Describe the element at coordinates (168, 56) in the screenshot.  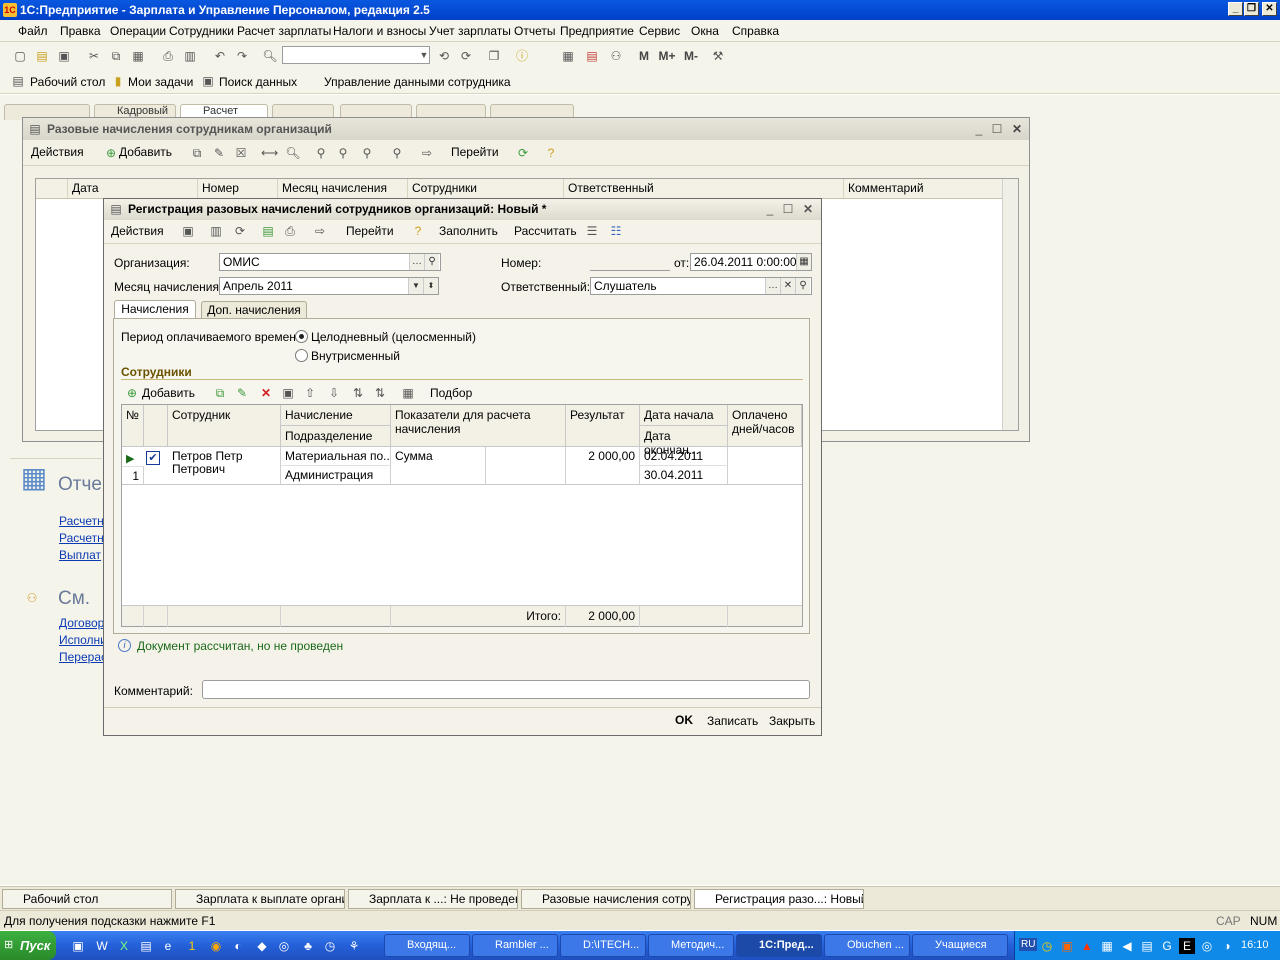
I see `print-icon: ⎙` at that location.